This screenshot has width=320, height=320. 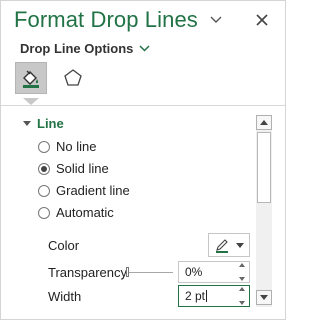 What do you see at coordinates (229, 245) in the screenshot?
I see `line-color-picker-button` at bounding box center [229, 245].